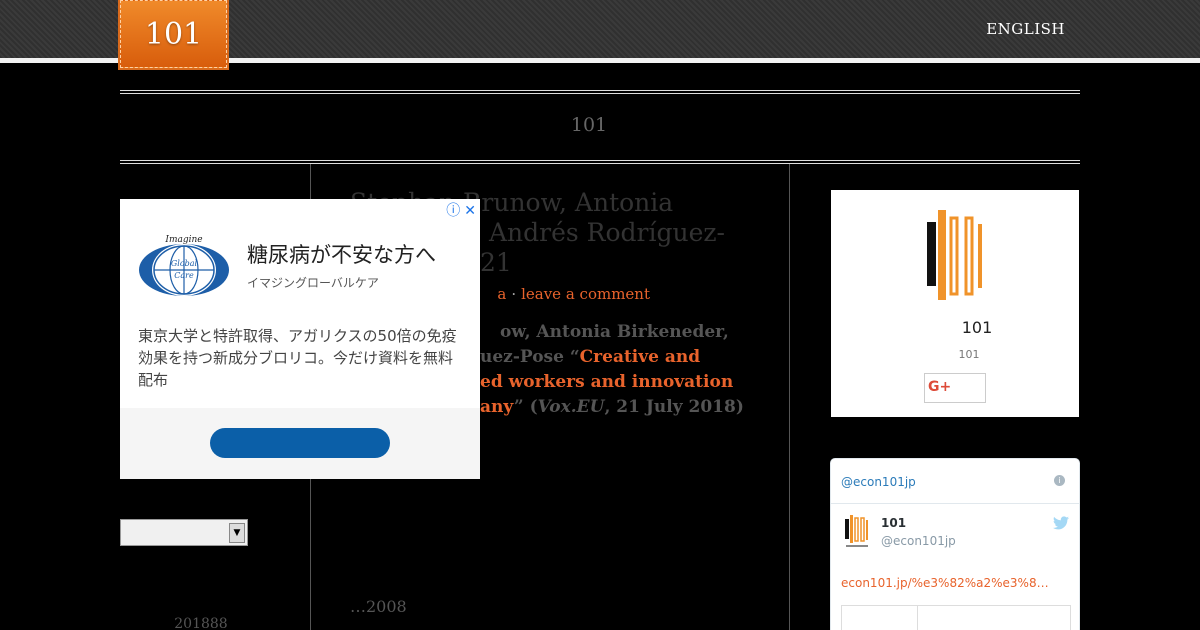  I want to click on excerpt-article-link-end: any, so click(497, 407).